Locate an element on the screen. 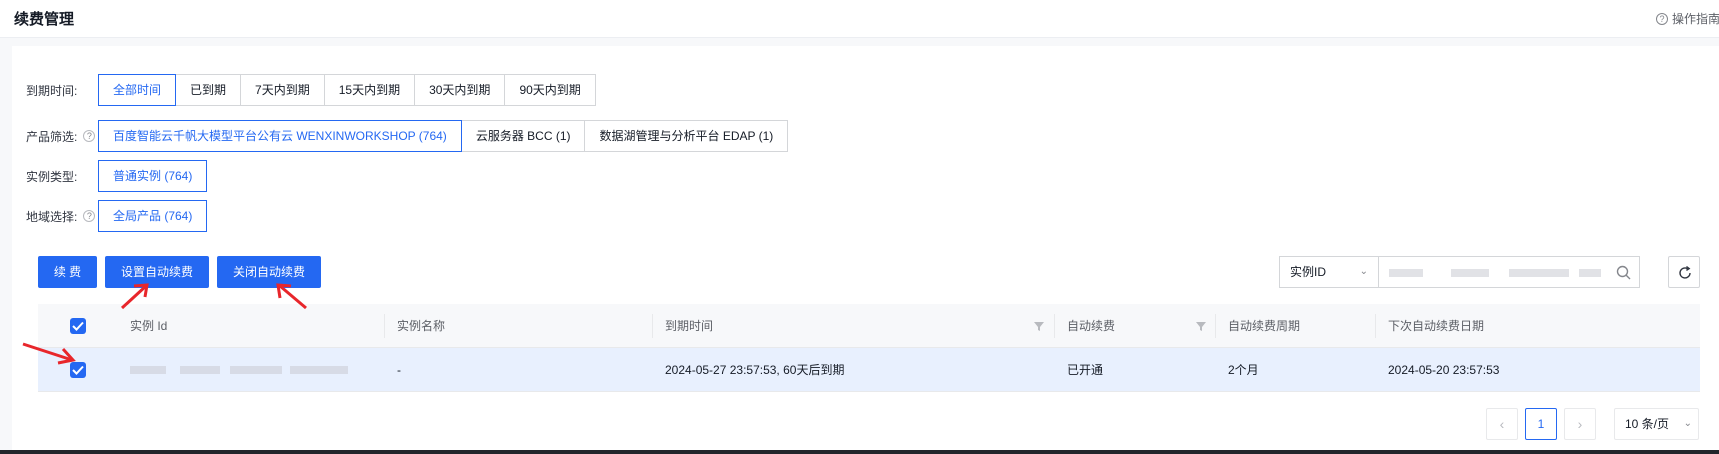  renew-period-cell: 2个月 is located at coordinates (1243, 370).